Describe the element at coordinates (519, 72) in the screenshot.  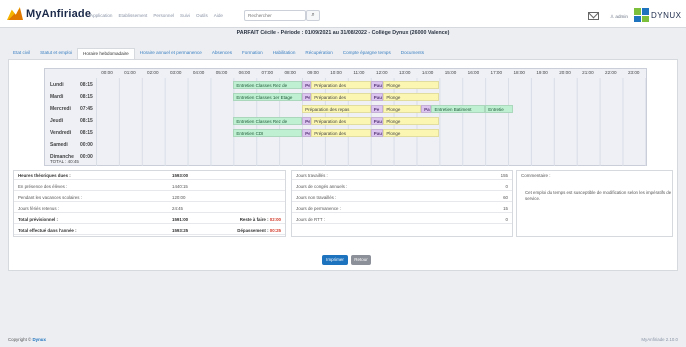
I see `hour-label: 18:00` at that location.